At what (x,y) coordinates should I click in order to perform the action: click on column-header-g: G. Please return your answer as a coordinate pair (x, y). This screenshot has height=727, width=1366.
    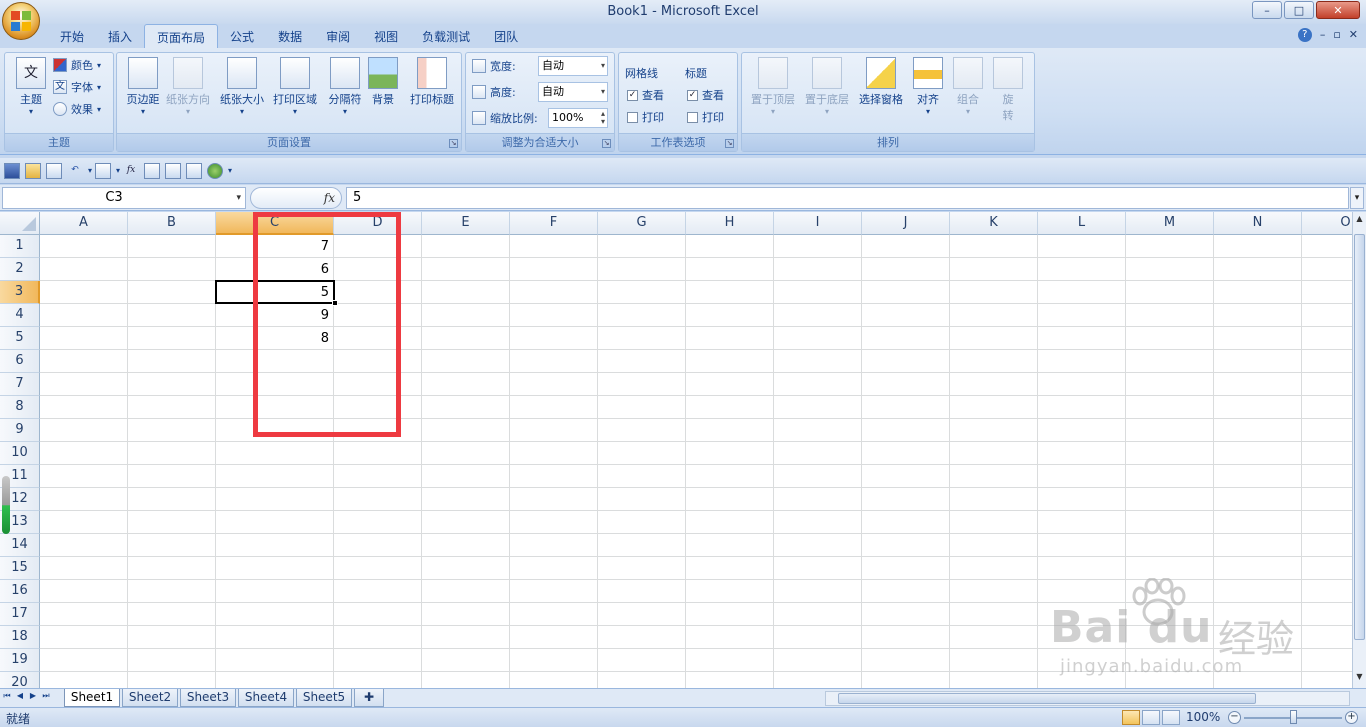
    Looking at the image, I should click on (642, 223).